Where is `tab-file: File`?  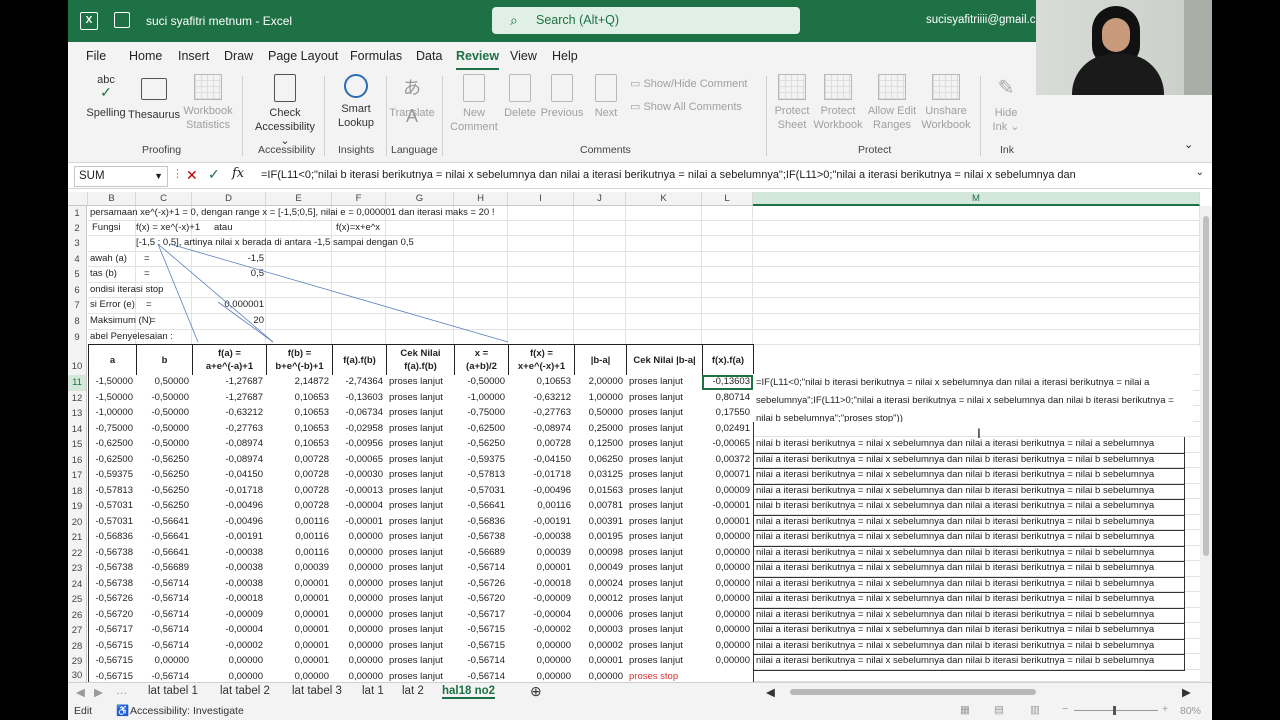
tab-file: File is located at coordinates (96, 56).